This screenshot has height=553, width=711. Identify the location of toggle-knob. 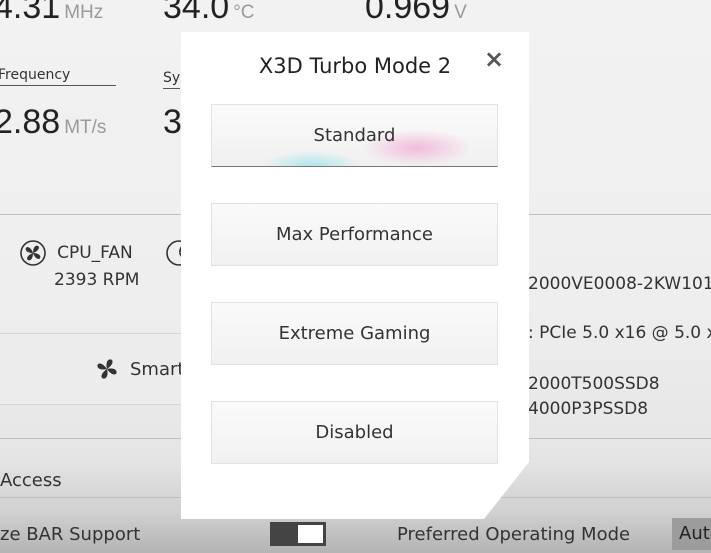
(310, 534).